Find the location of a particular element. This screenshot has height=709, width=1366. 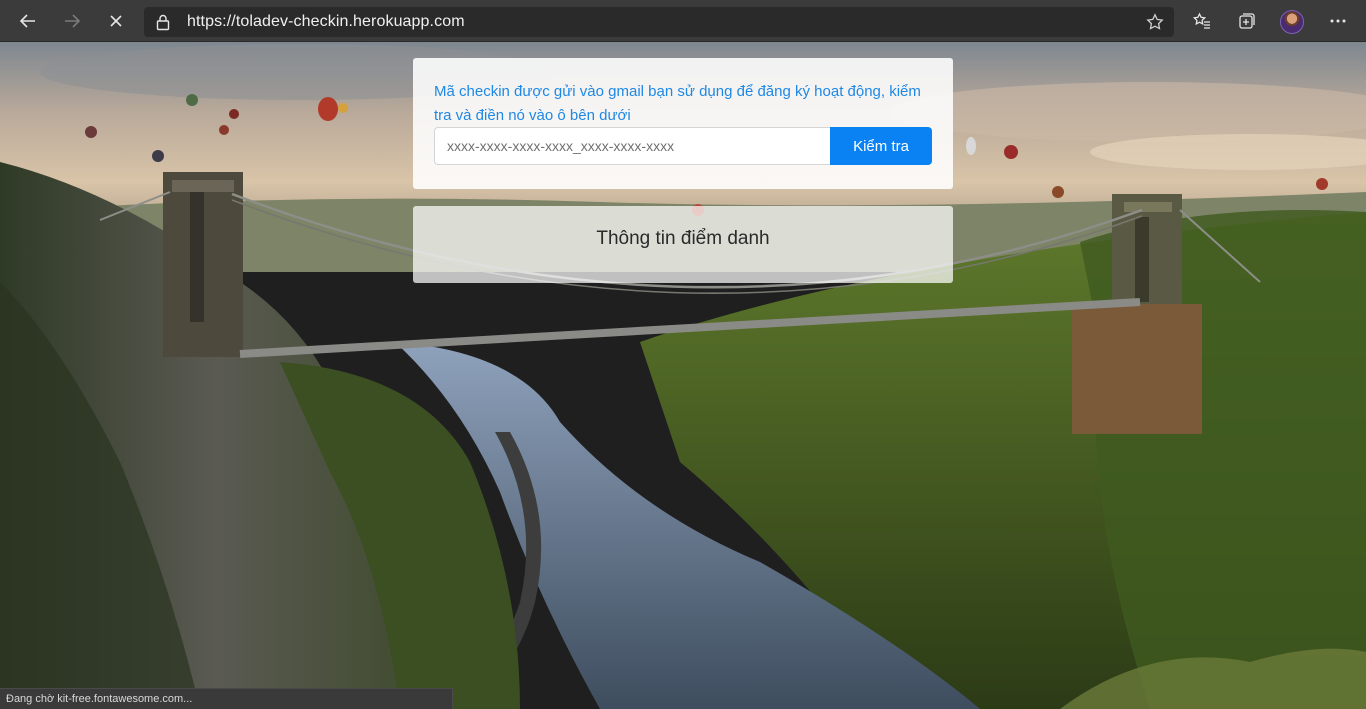

attendance-info-card: Thông tin điểm danh is located at coordinates (683, 244).